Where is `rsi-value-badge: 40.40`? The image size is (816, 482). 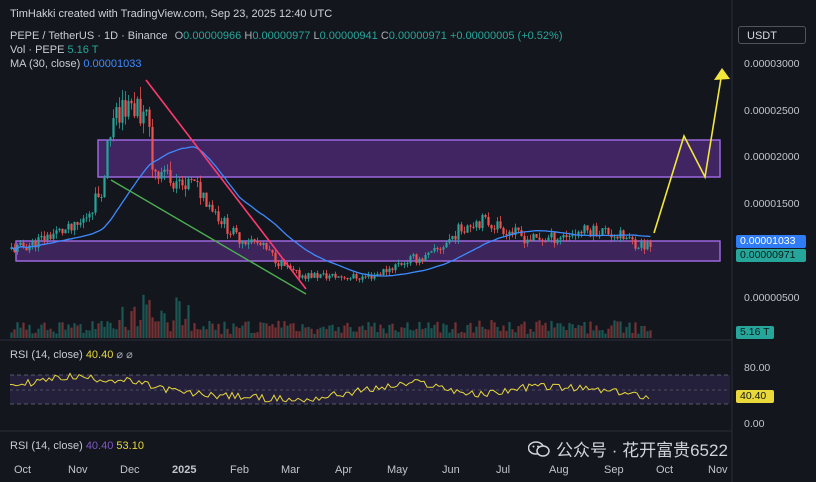
rsi-value-badge: 40.40 is located at coordinates (755, 396).